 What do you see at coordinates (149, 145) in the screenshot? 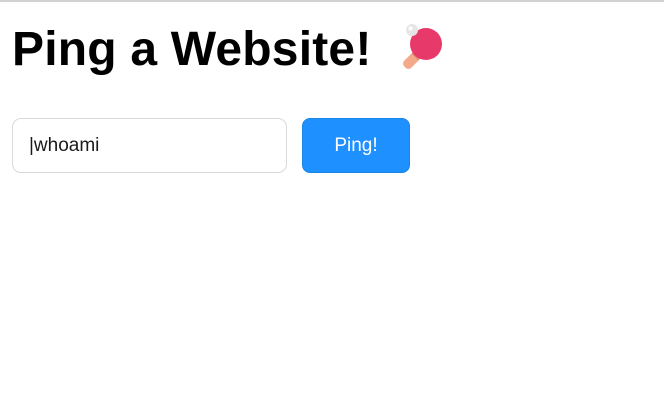
I see `url-input` at bounding box center [149, 145].